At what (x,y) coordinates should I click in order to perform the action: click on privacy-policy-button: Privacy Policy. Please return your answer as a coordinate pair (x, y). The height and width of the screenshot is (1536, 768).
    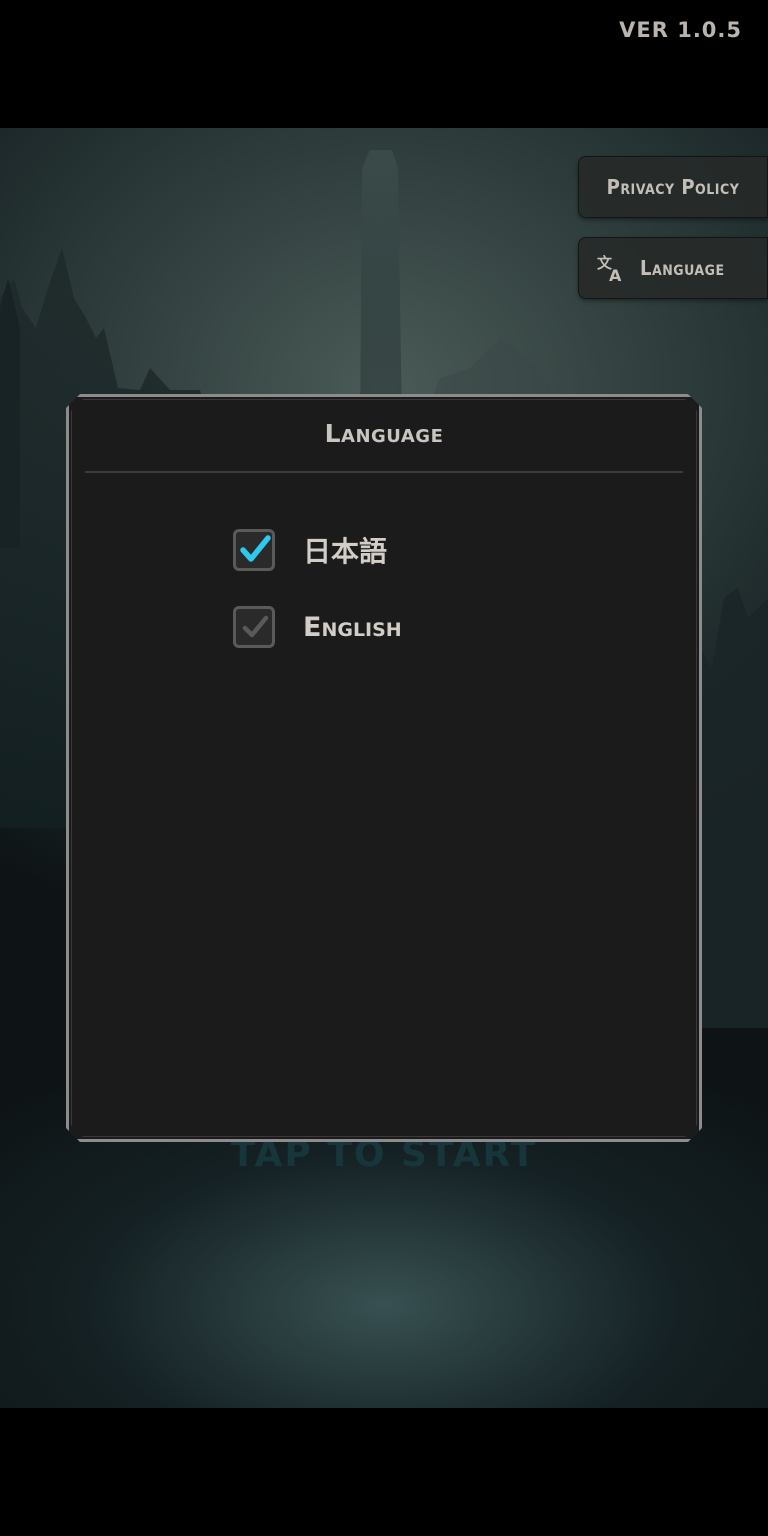
    Looking at the image, I should click on (673, 187).